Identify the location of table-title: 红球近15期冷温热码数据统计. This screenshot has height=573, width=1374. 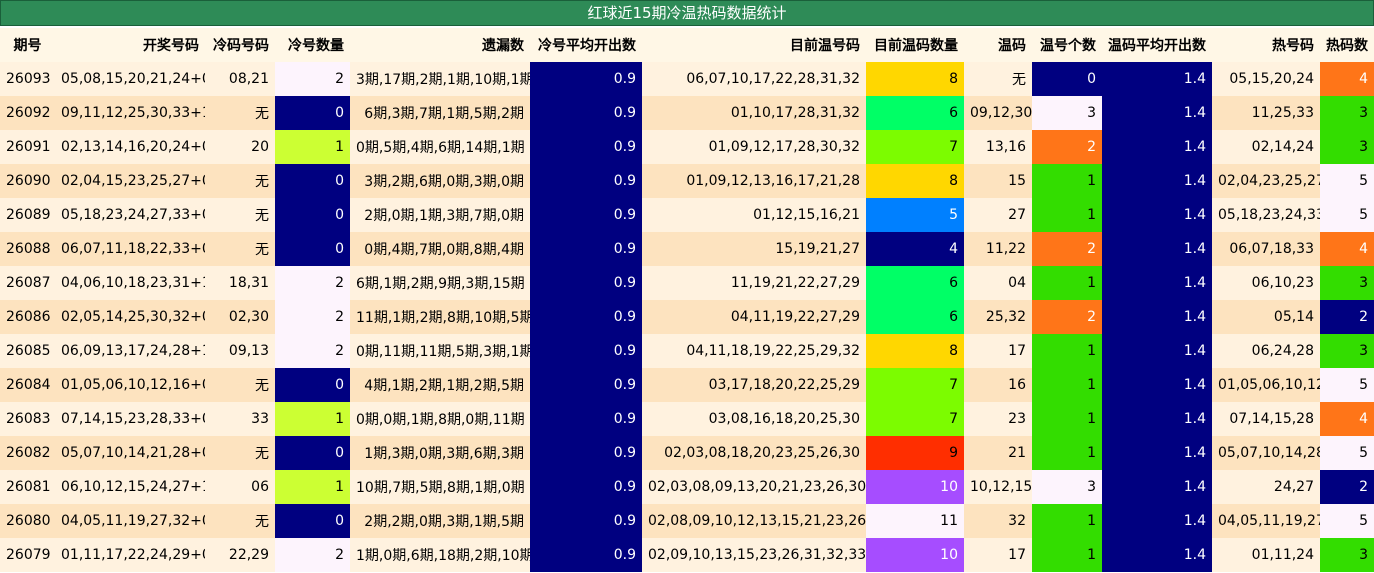
(687, 13).